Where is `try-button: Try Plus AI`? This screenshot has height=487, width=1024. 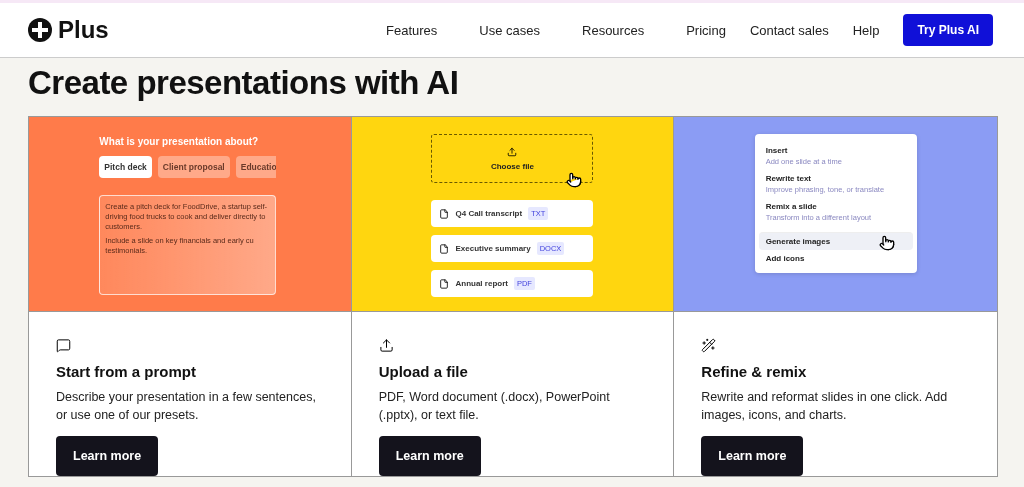 try-button: Try Plus AI is located at coordinates (948, 30).